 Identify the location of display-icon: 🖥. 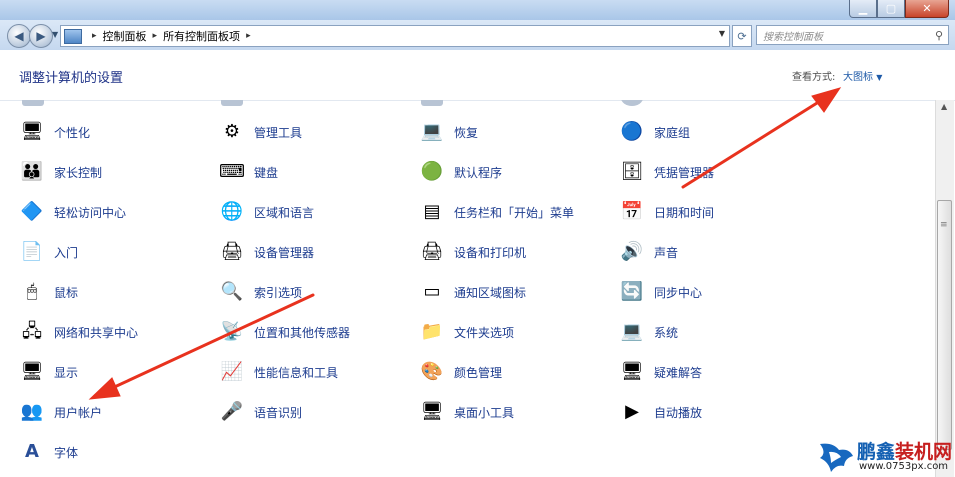
(32, 371).